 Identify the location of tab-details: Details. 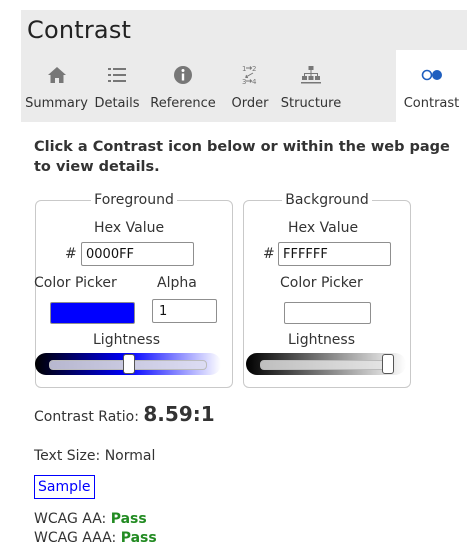
(117, 86).